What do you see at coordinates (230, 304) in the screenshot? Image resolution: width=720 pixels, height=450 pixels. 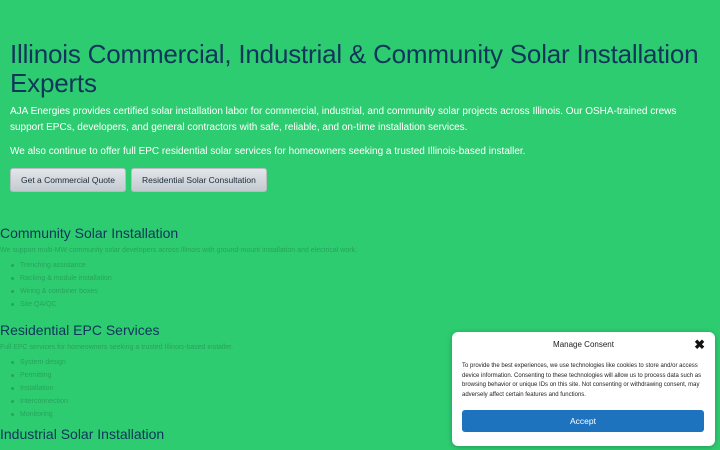 I see `list-item: Site QA/QC` at bounding box center [230, 304].